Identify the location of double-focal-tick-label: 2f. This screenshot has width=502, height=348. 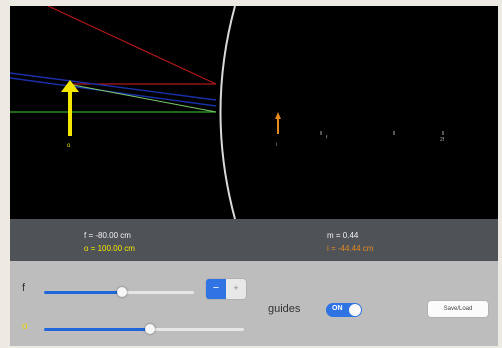
(442, 140).